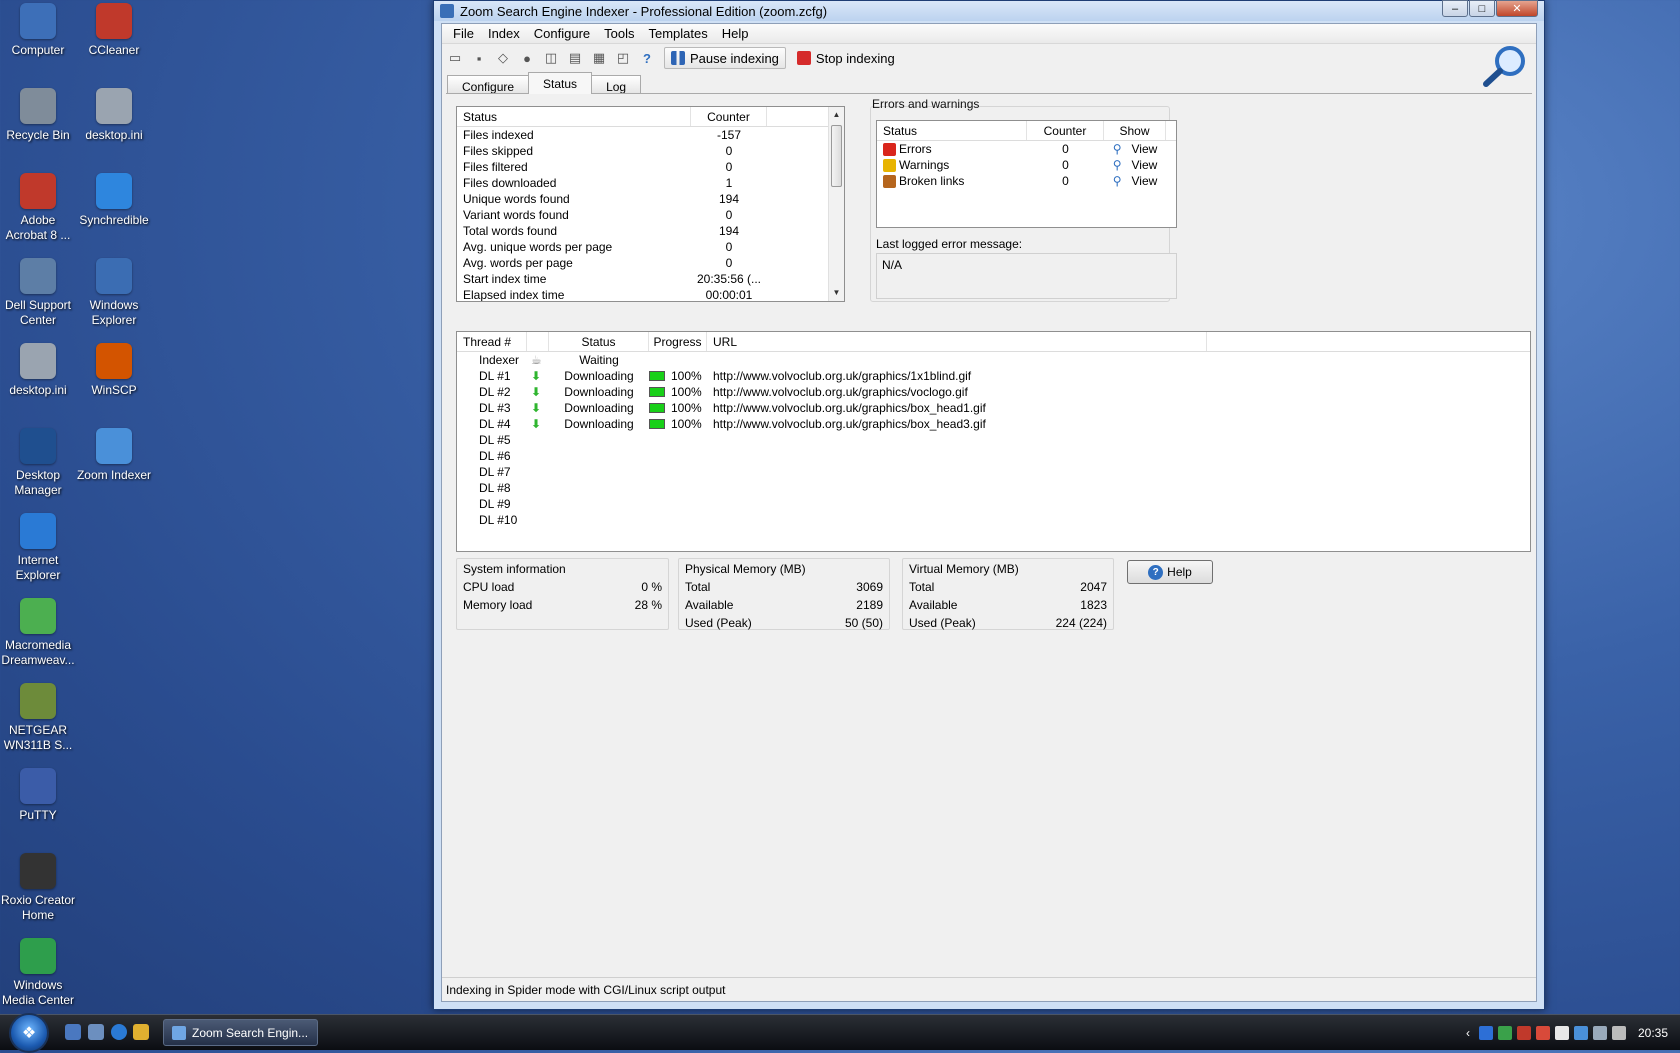 The width and height of the screenshot is (1680, 1053). What do you see at coordinates (29, 1033) in the screenshot?
I see `start-button: ❖` at bounding box center [29, 1033].